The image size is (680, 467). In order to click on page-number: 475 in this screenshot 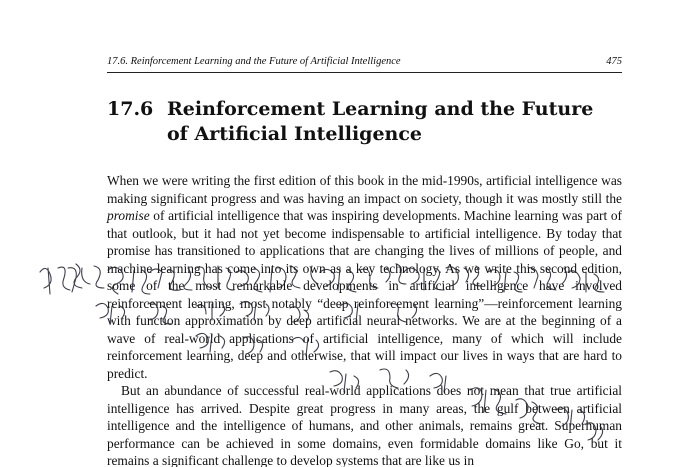, I will do `click(614, 61)`.